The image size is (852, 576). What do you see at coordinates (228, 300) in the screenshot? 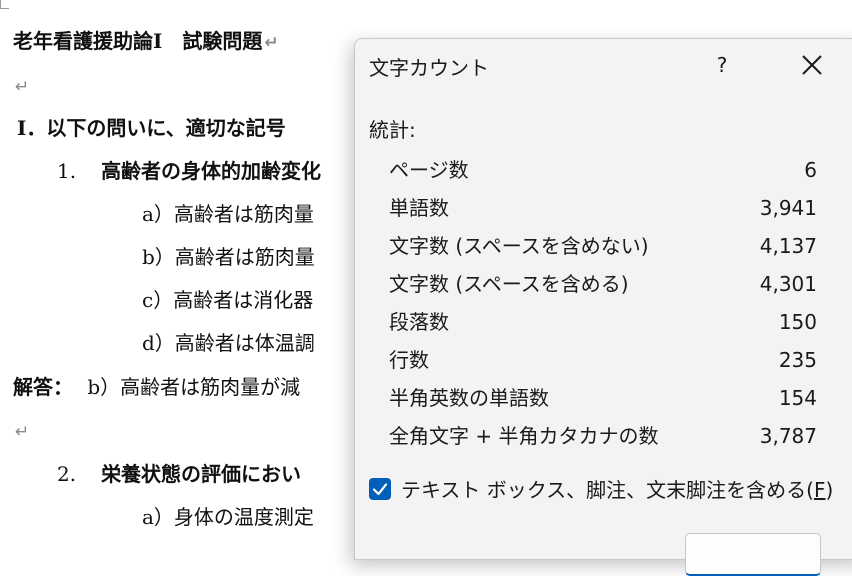
I see `q1-option-c: c）高齢者は消化器` at bounding box center [228, 300].